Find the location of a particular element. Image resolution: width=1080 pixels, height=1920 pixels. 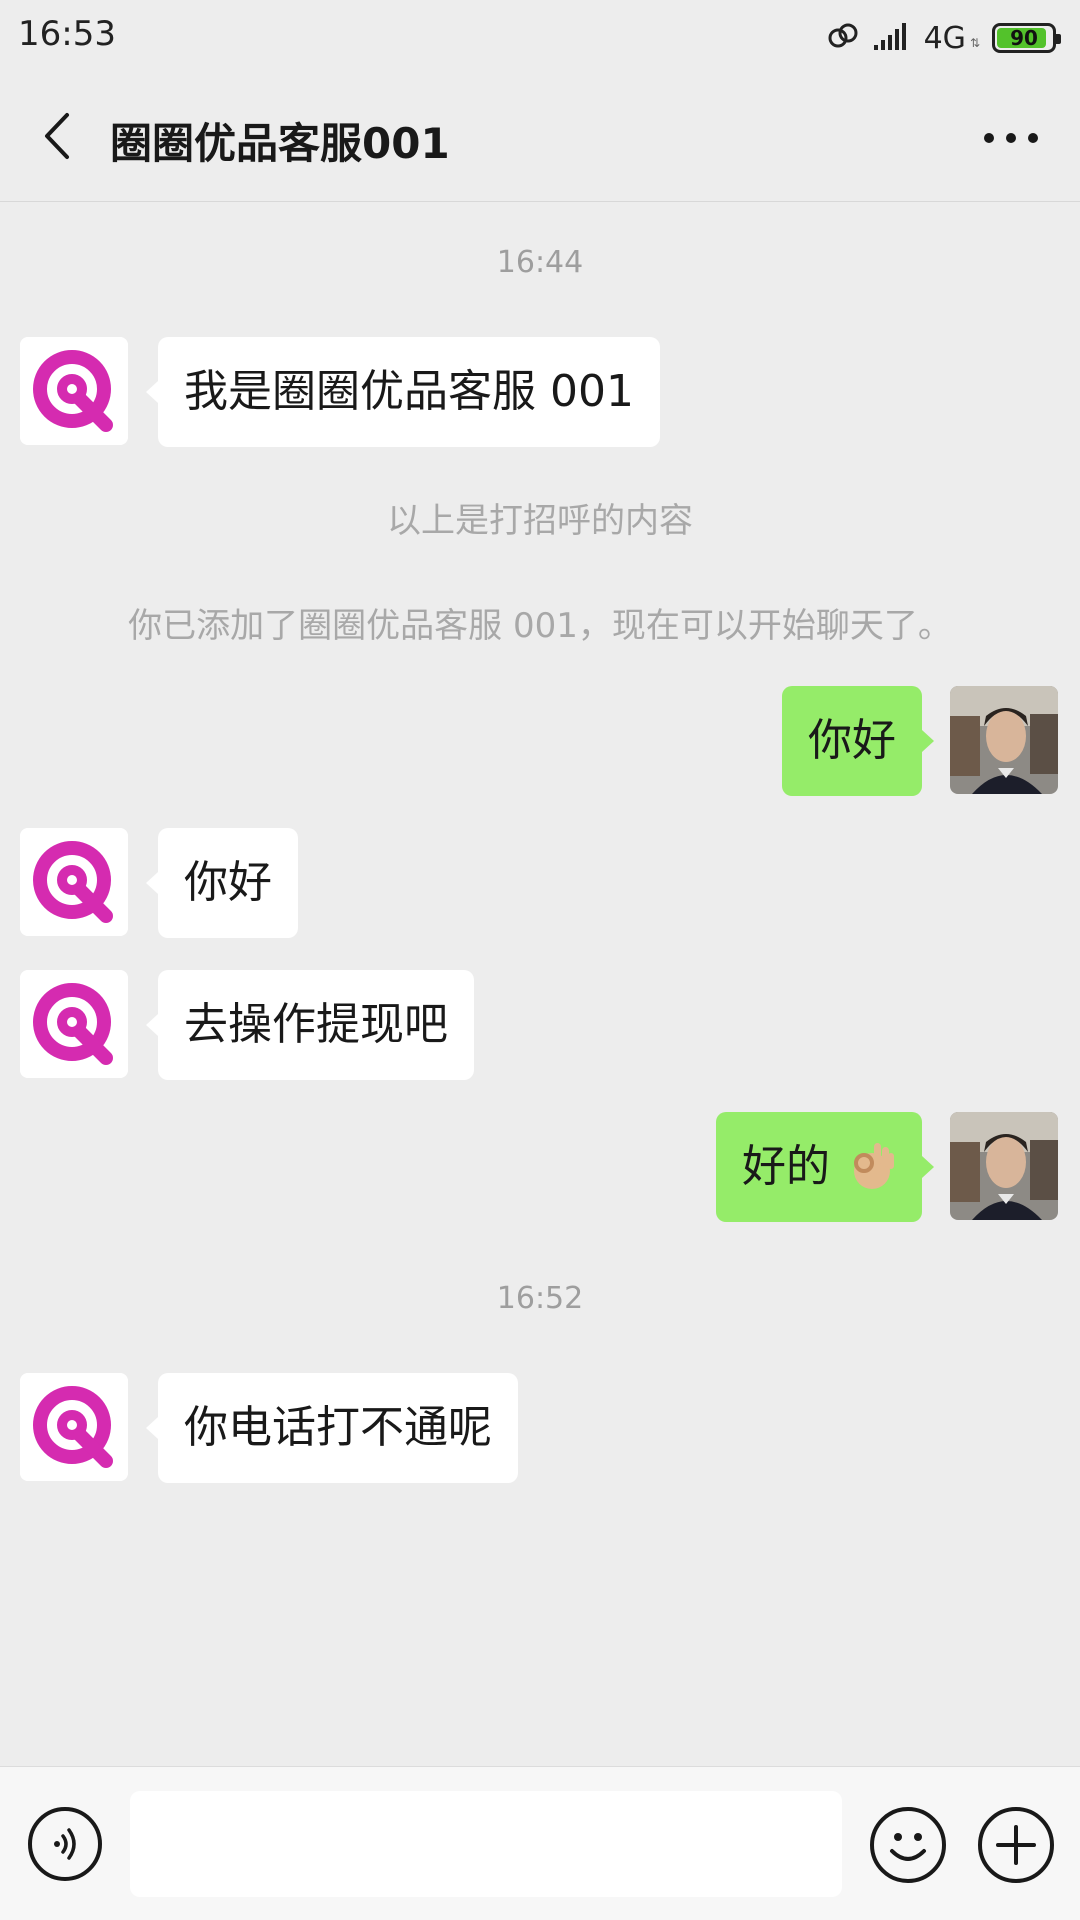

message-text: 好的 is located at coordinates (786, 1166).